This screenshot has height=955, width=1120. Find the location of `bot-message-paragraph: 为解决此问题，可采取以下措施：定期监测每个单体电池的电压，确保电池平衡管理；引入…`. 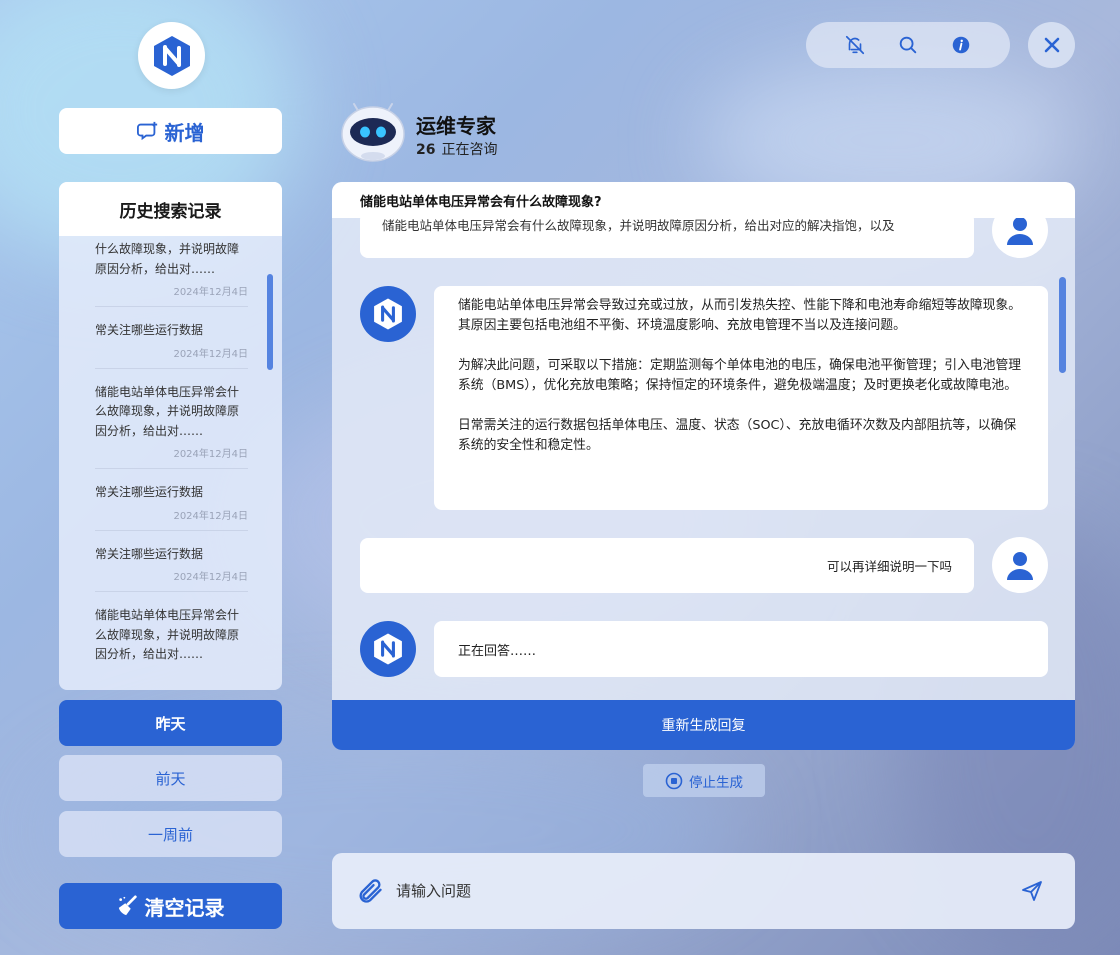

bot-message-paragraph: 为解决此问题，可采取以下措施：定期监测每个单体电池的电压，确保电池平衡管理；引入… is located at coordinates (740, 375).